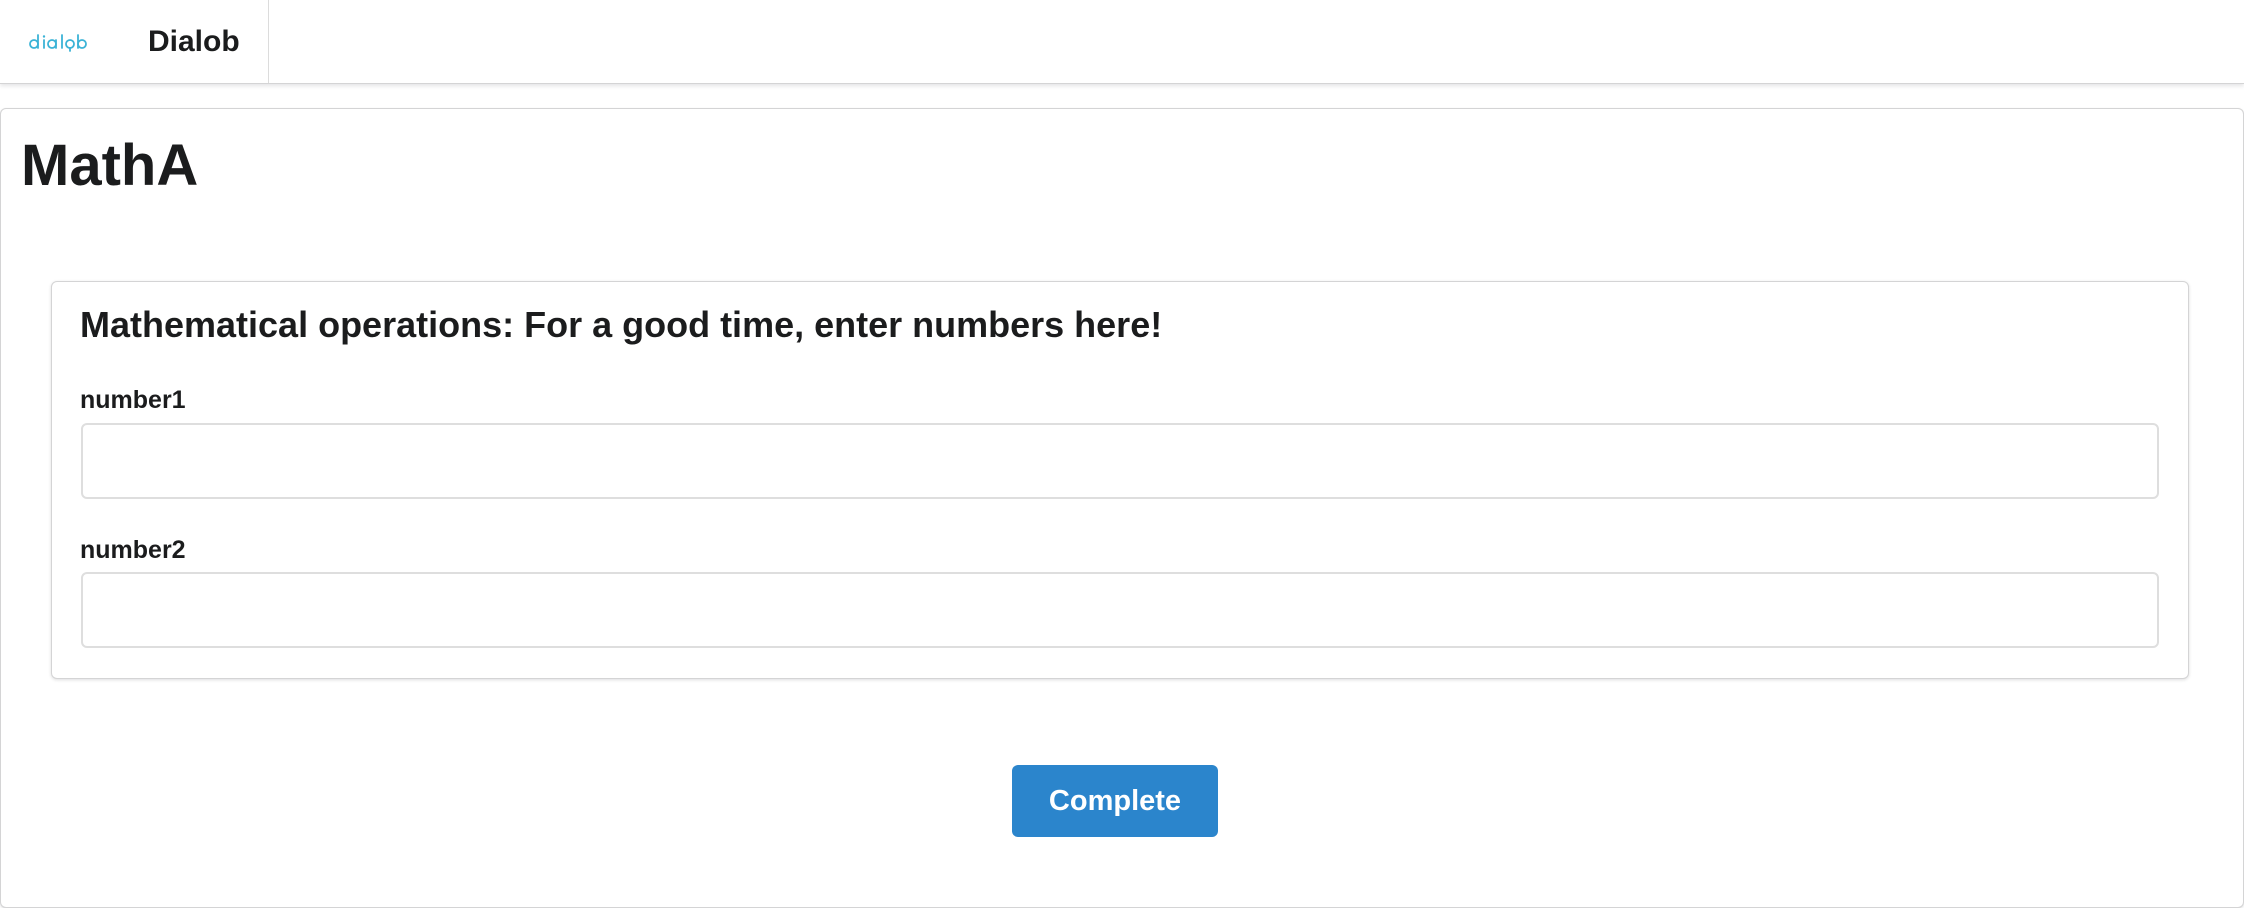 The width and height of the screenshot is (2244, 908). I want to click on dialob-logo-icon, so click(66, 42).